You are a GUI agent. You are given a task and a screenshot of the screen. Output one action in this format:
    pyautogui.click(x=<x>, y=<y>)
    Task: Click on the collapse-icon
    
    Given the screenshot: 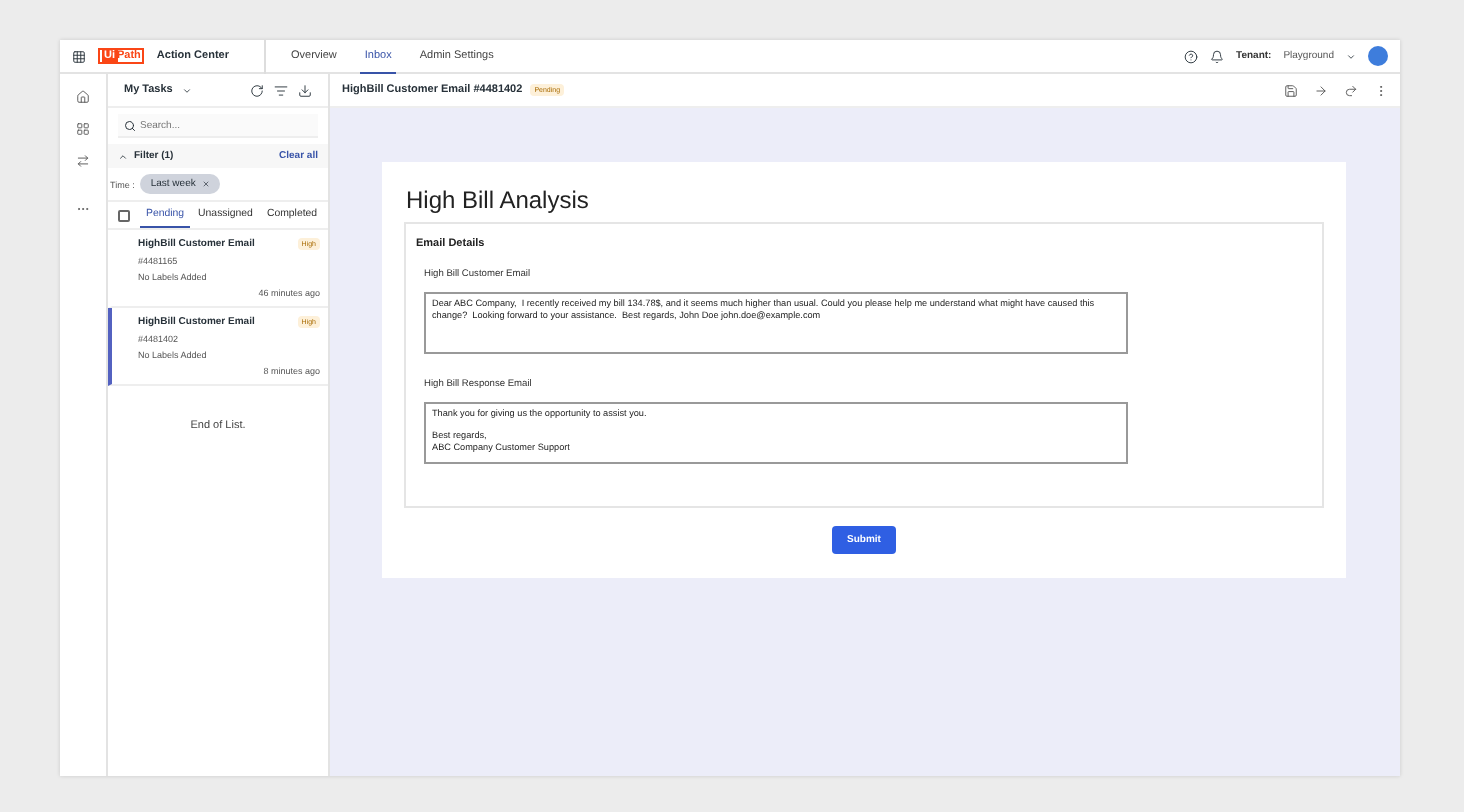 What is the action you would take?
    pyautogui.click(x=123, y=156)
    